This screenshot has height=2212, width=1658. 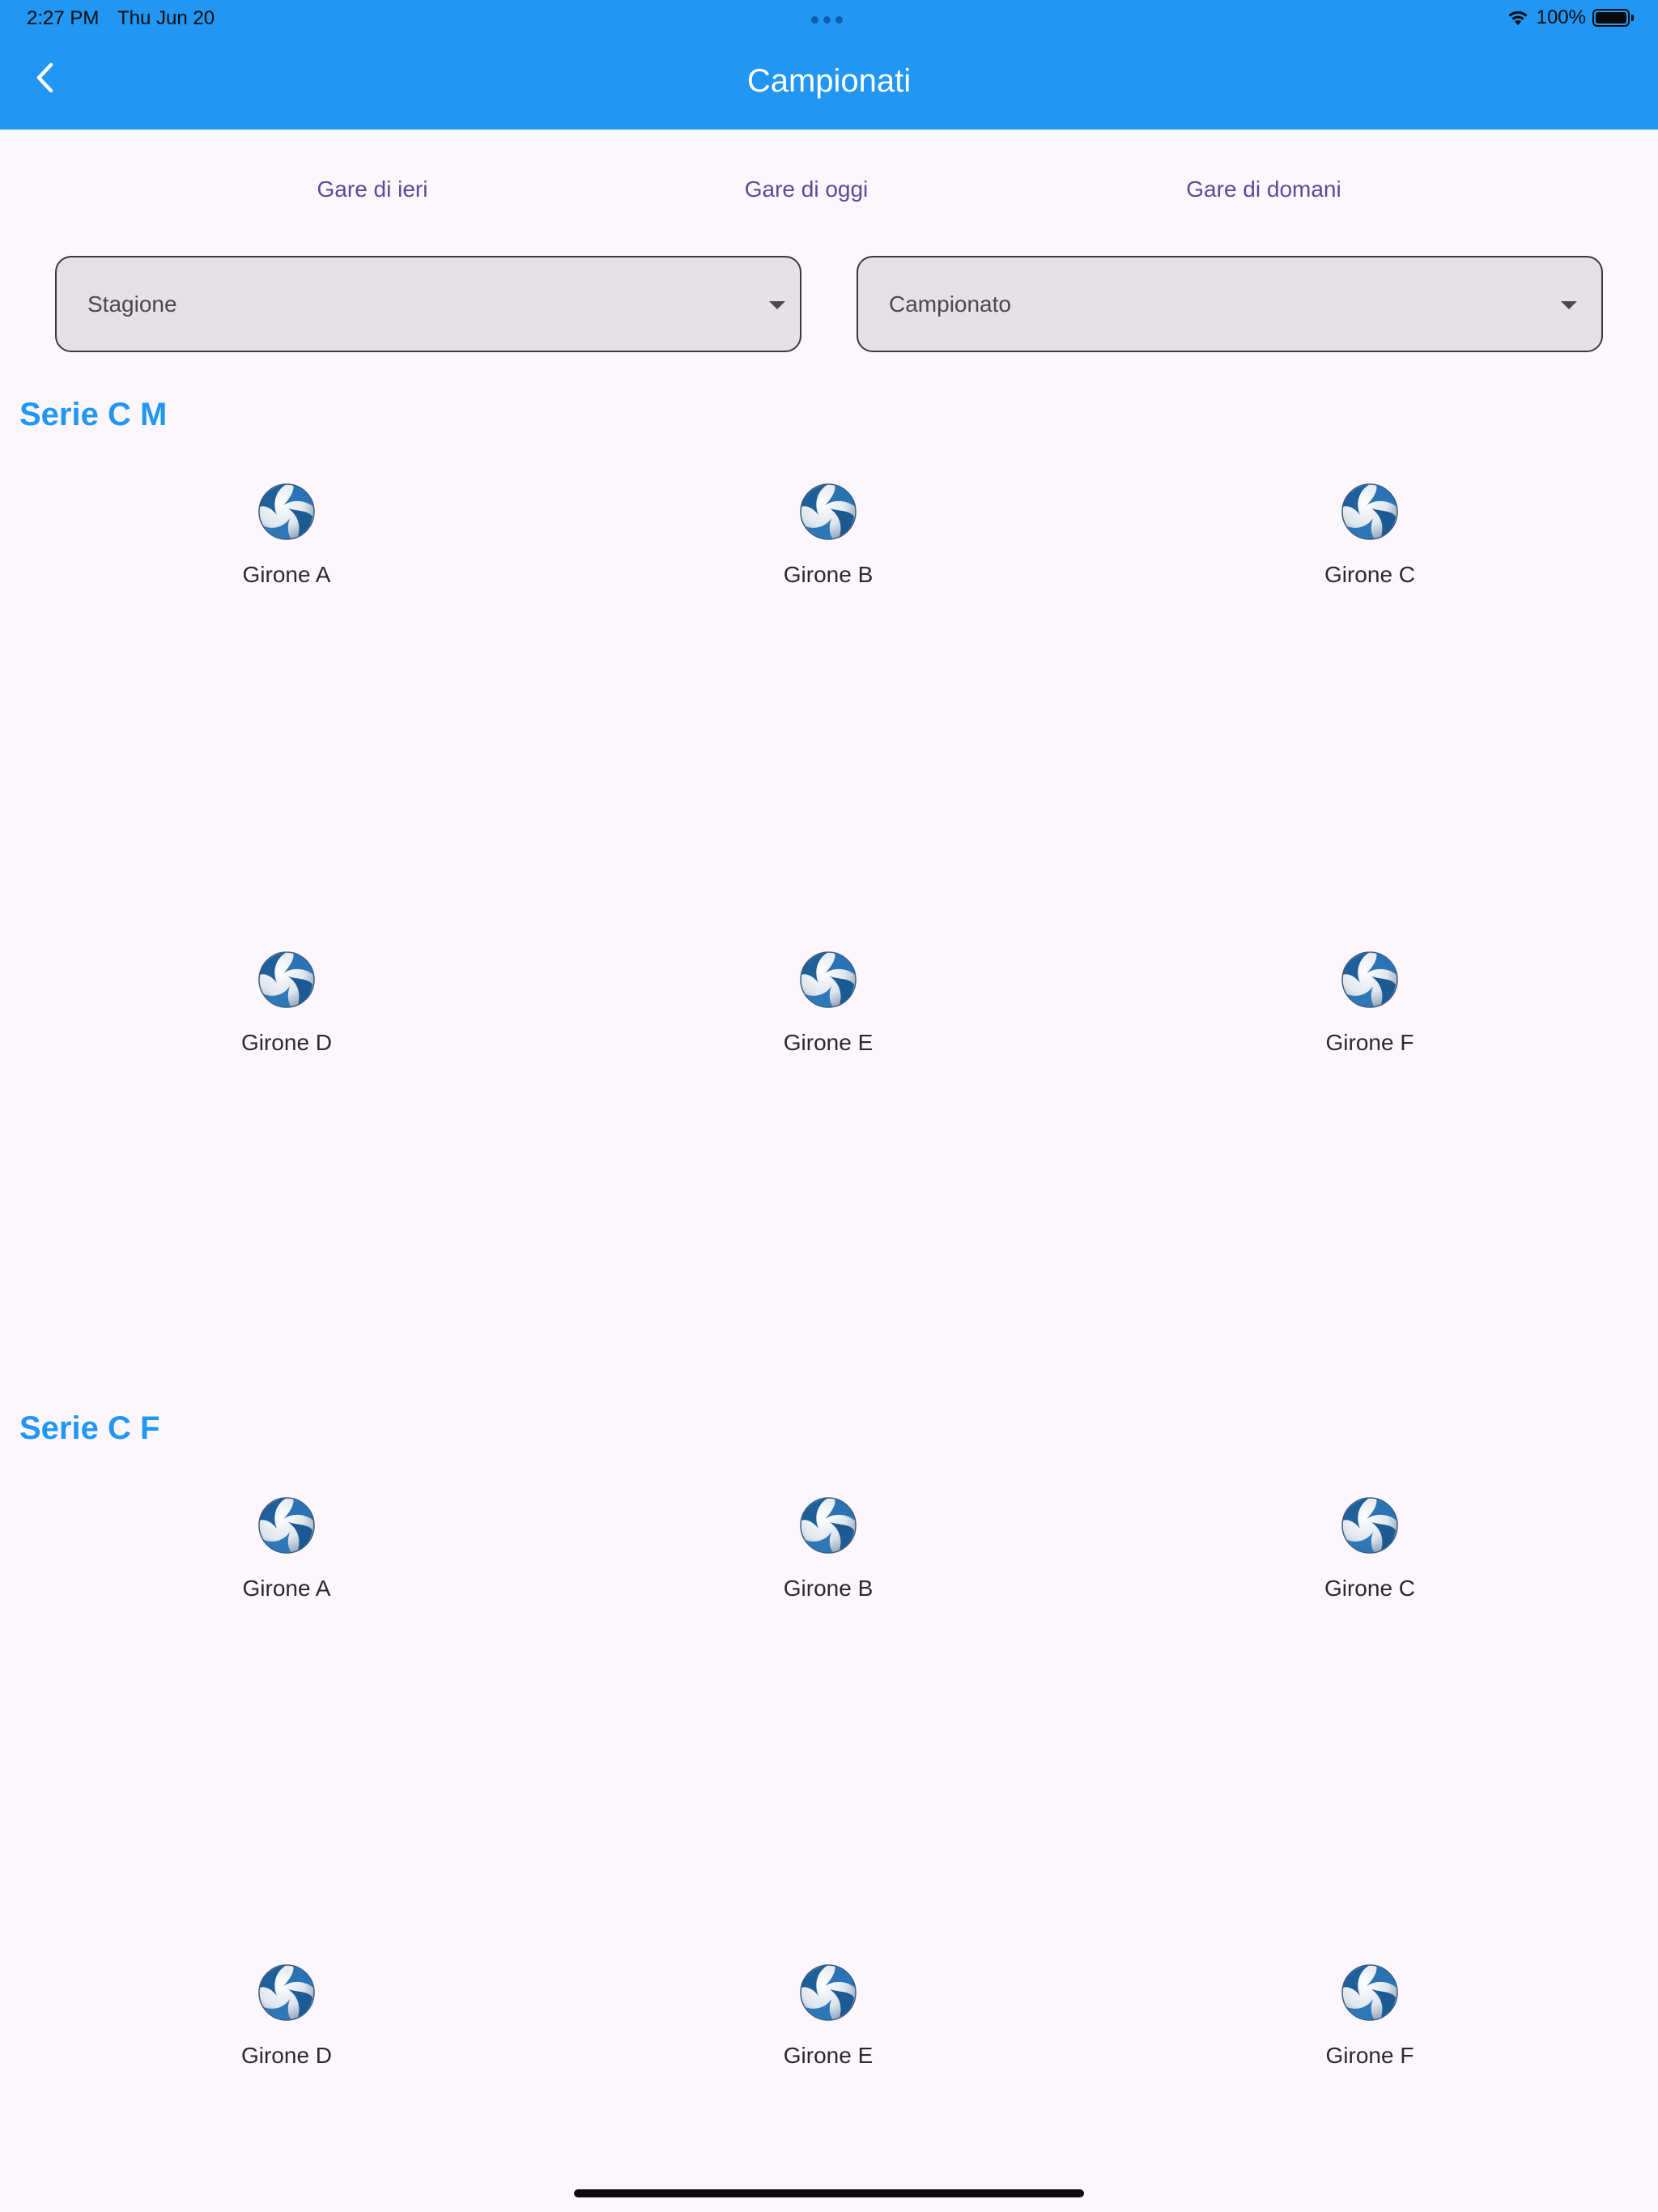 What do you see at coordinates (89, 1428) in the screenshot?
I see `section-title: Serie C F` at bounding box center [89, 1428].